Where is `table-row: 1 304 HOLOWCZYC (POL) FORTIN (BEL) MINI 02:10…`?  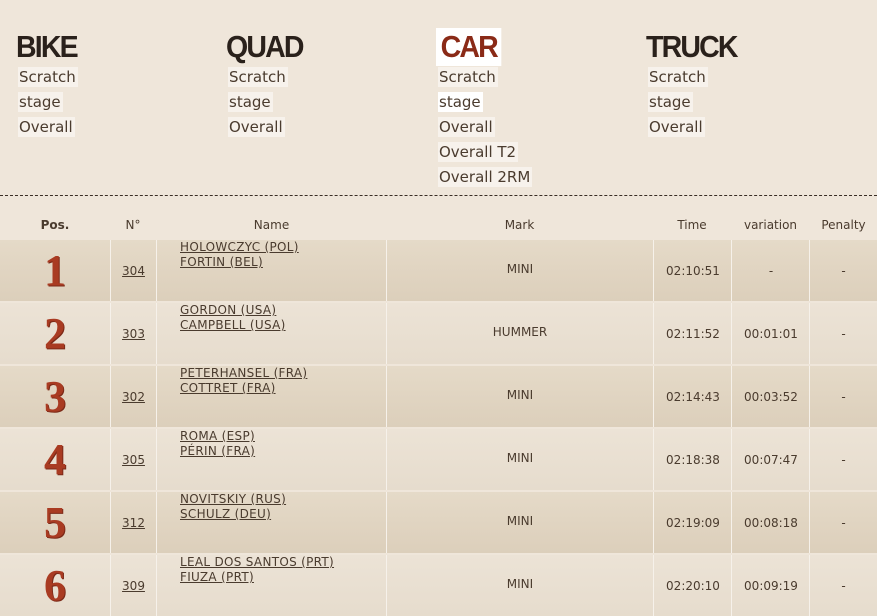
table-row: 1 304 HOLOWCZYC (POL) FORTIN (BEL) MINI 02:10… is located at coordinates (438, 270).